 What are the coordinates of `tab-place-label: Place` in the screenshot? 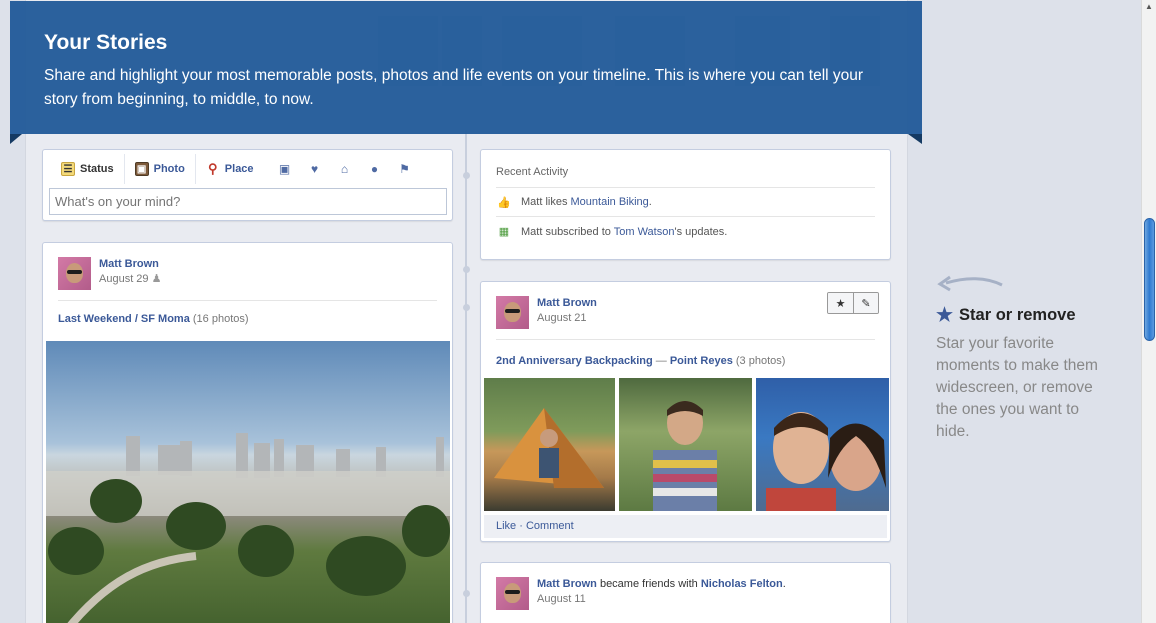 It's located at (239, 169).